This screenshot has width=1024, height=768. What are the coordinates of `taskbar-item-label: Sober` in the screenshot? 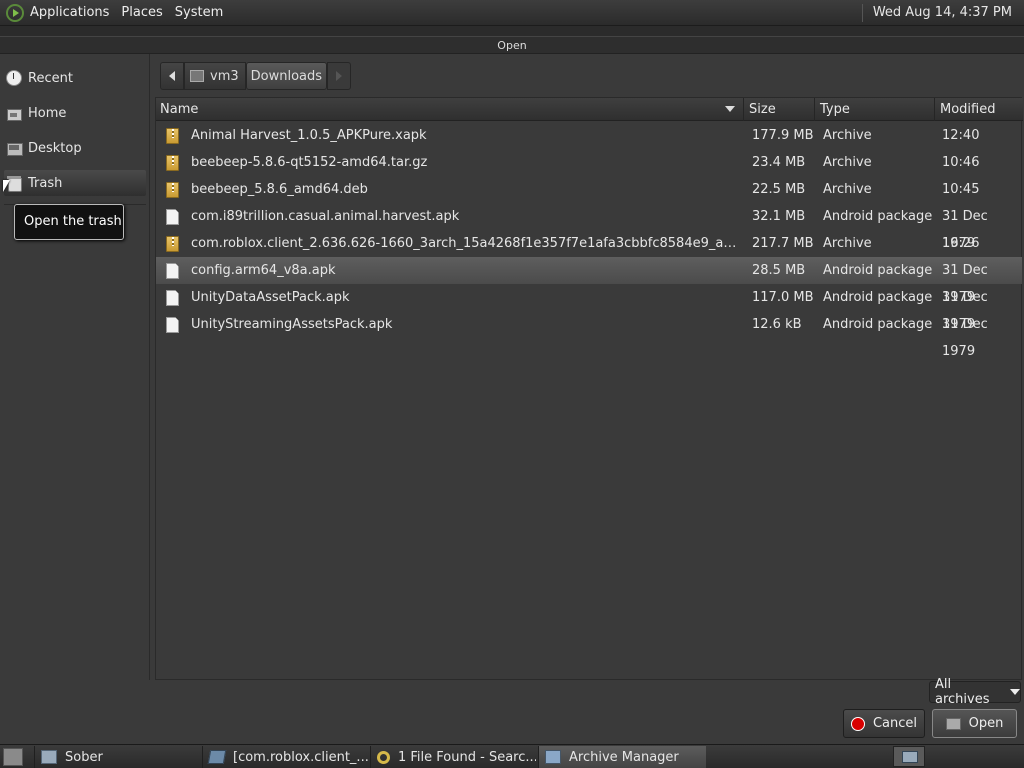 It's located at (84, 757).